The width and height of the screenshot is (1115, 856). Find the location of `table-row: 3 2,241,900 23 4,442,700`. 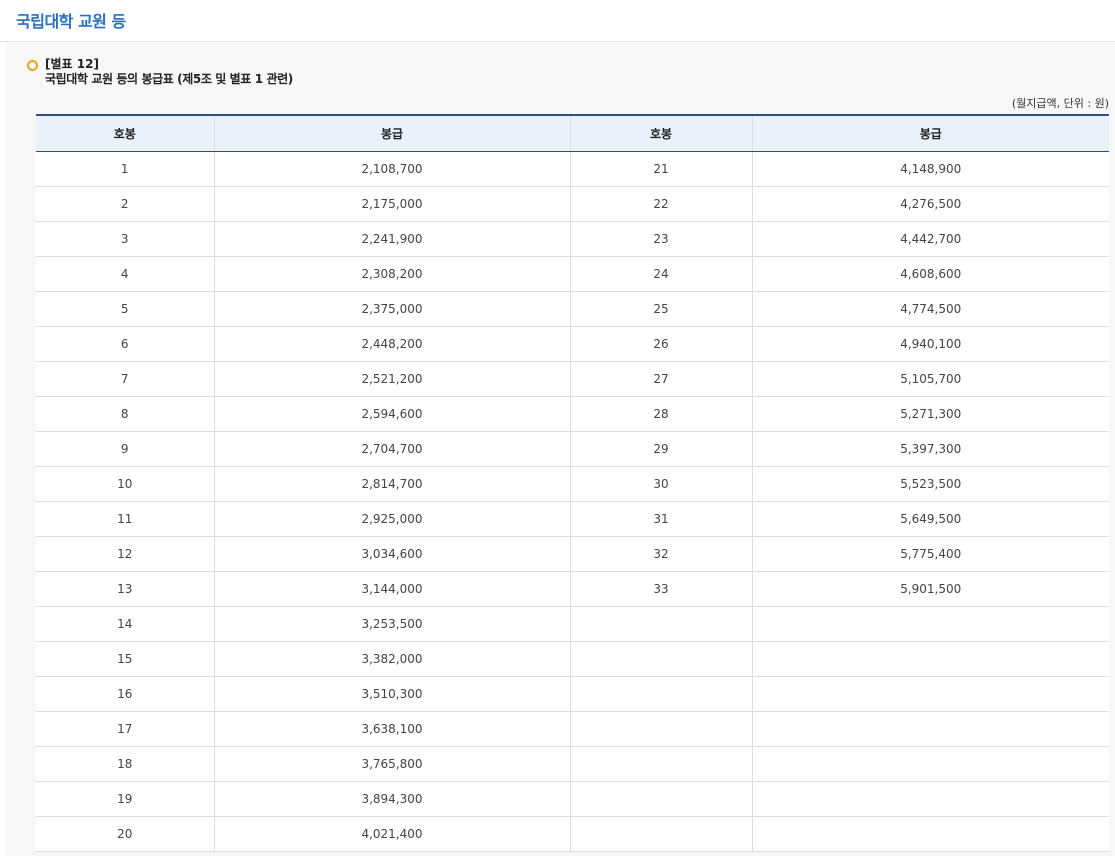

table-row: 3 2,241,900 23 4,442,700 is located at coordinates (572, 239).